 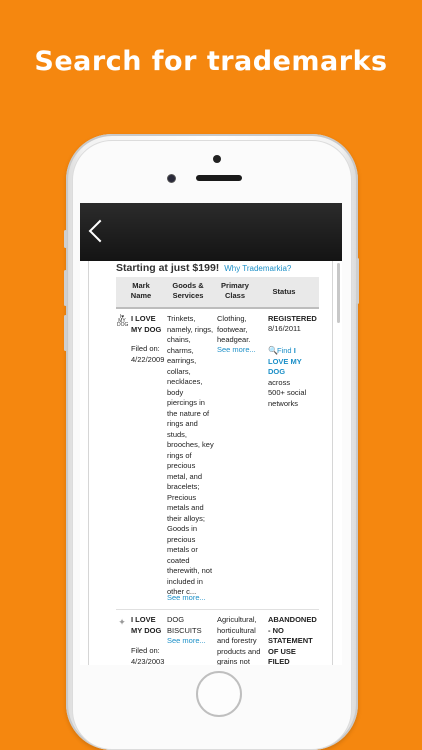 I want to click on header-mark-name: Mark Name, so click(x=141, y=290).